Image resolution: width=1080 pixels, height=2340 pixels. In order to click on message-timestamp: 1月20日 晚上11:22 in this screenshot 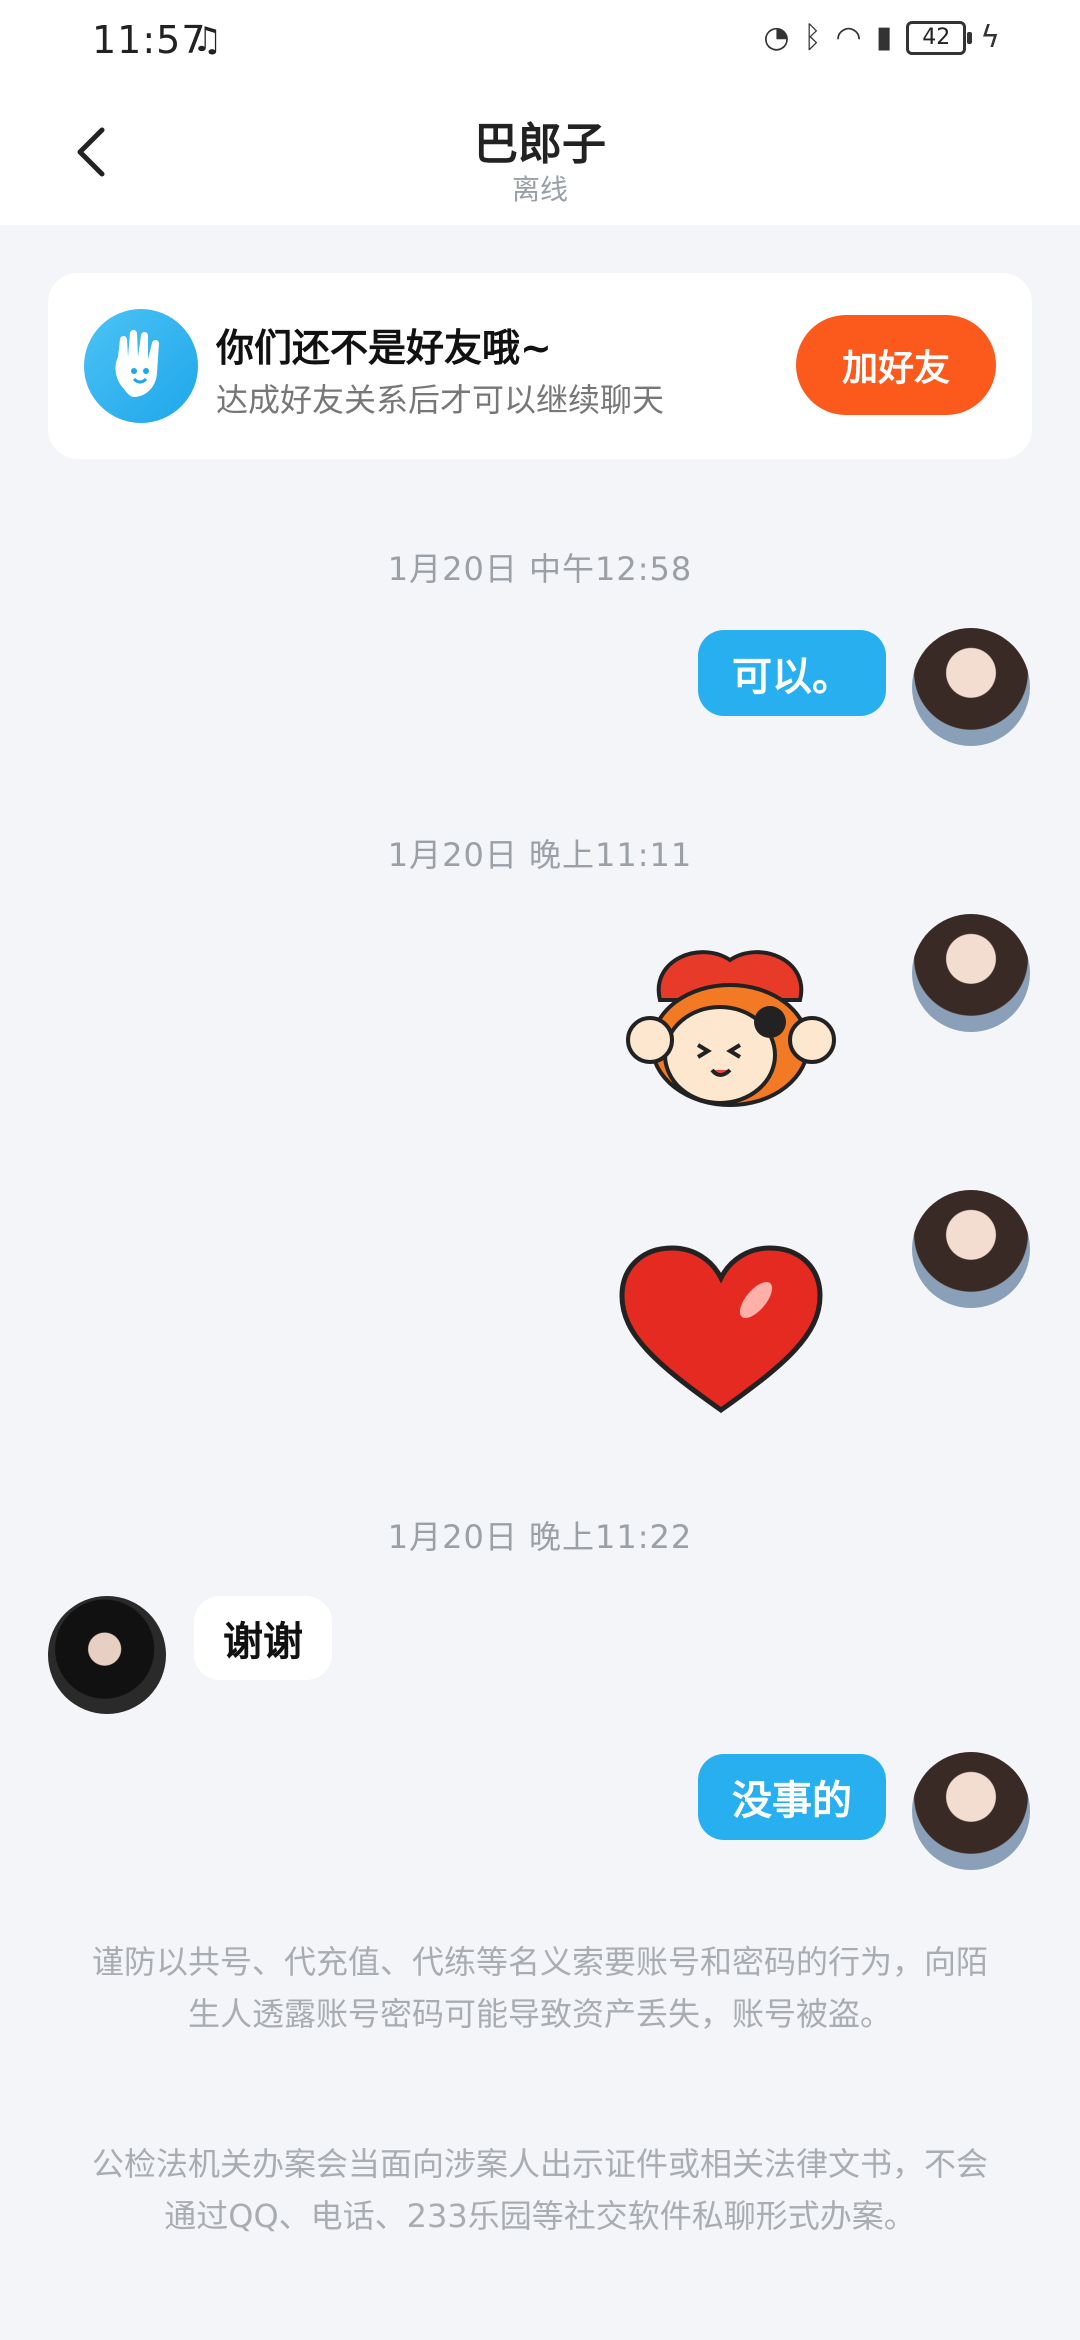, I will do `click(540, 1537)`.